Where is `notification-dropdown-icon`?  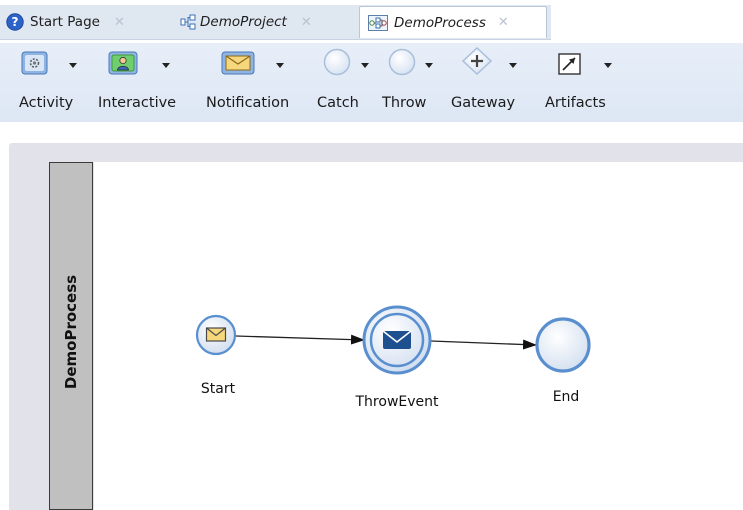
notification-dropdown-icon is located at coordinates (280, 65).